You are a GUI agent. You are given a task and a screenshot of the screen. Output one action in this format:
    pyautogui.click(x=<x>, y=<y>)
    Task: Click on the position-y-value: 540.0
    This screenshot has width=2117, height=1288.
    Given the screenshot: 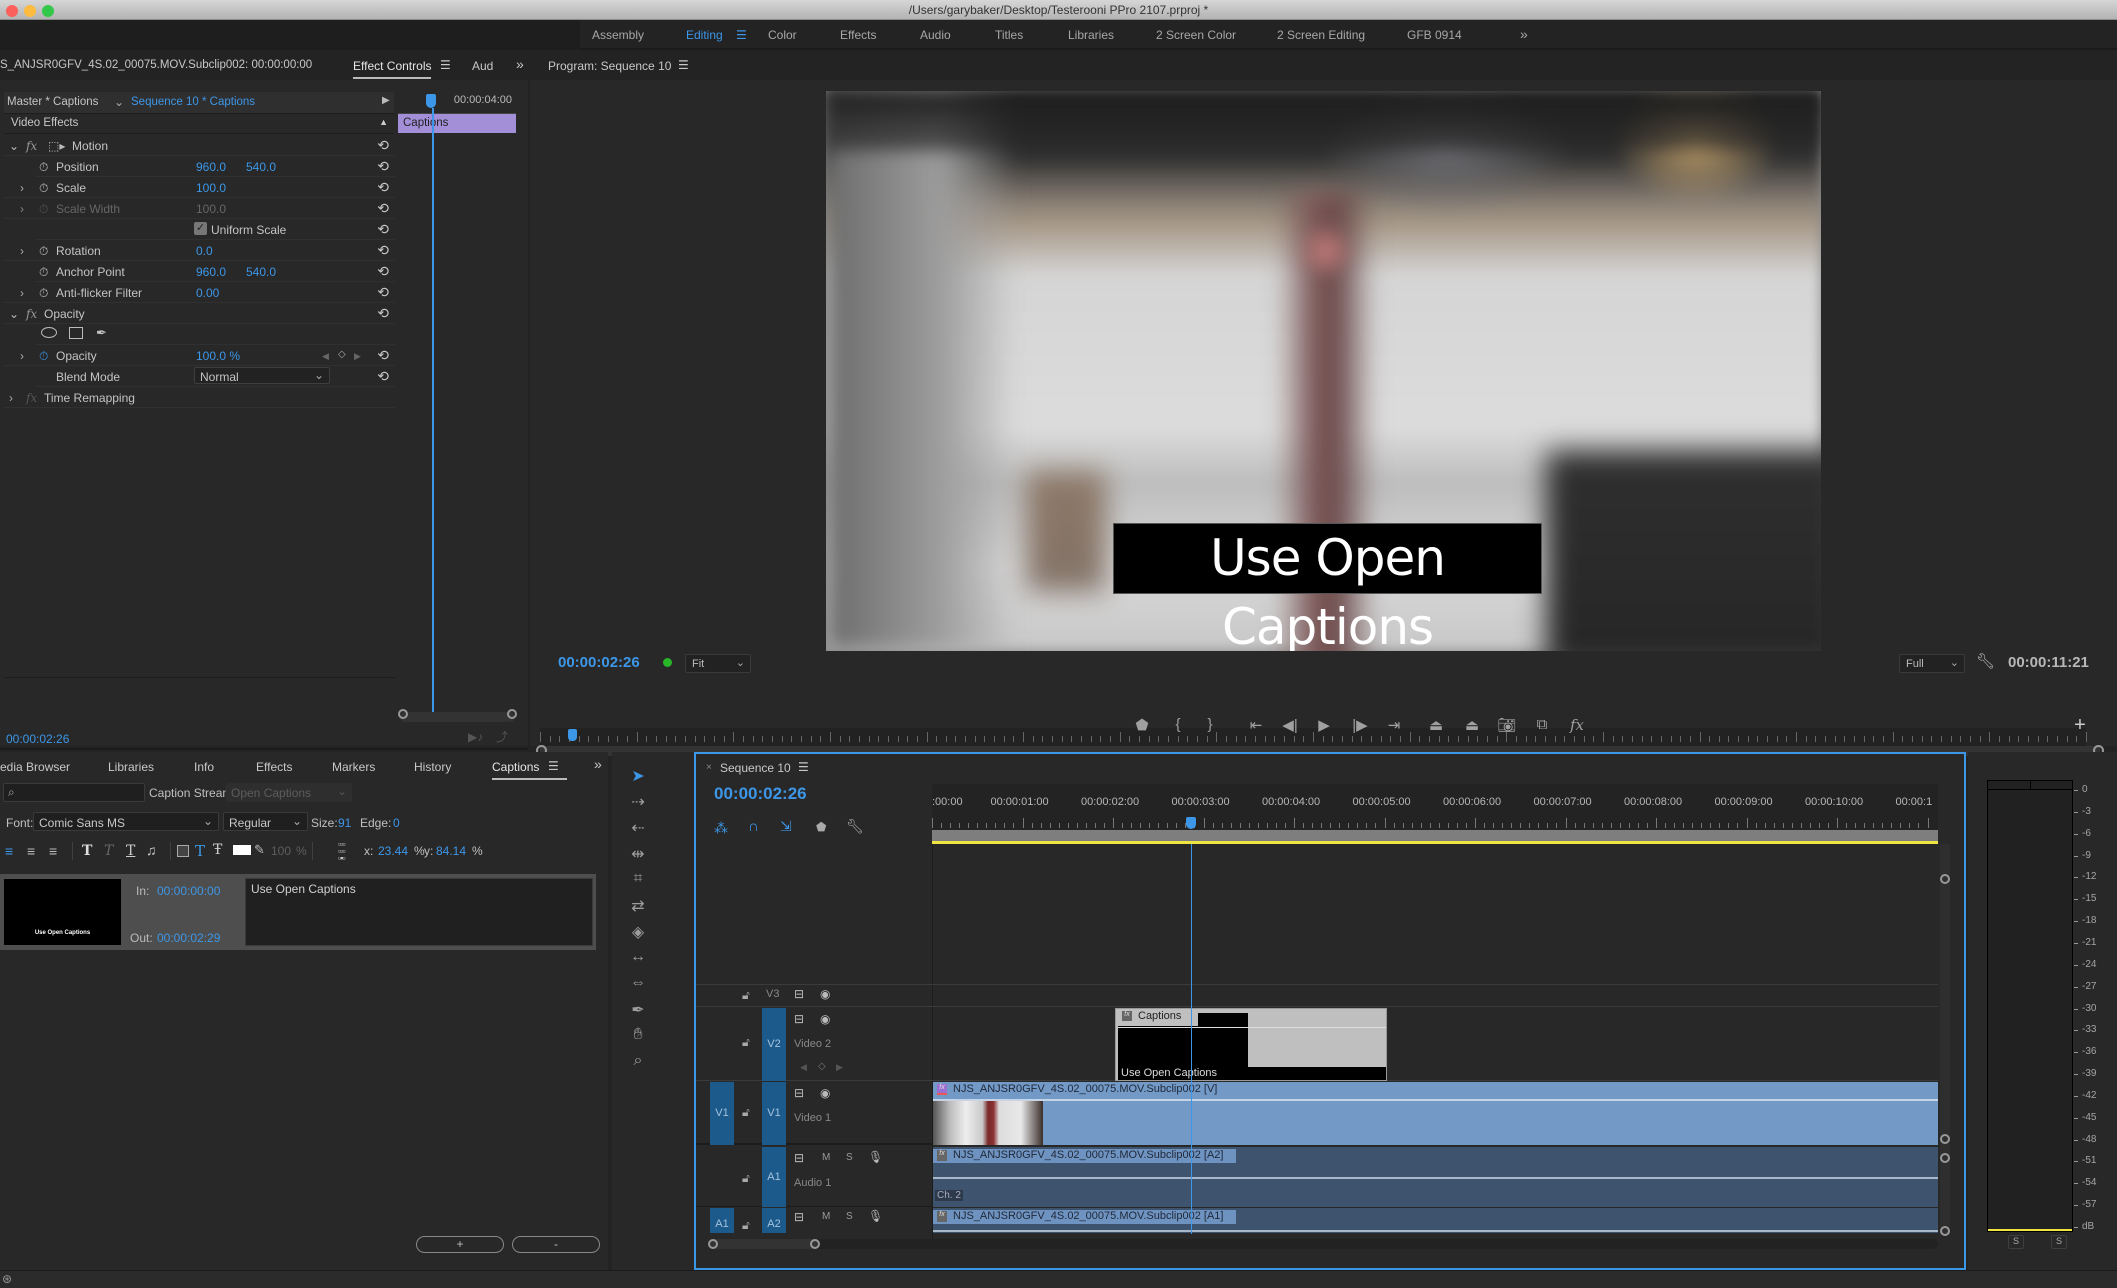 What is the action you would take?
    pyautogui.click(x=261, y=167)
    